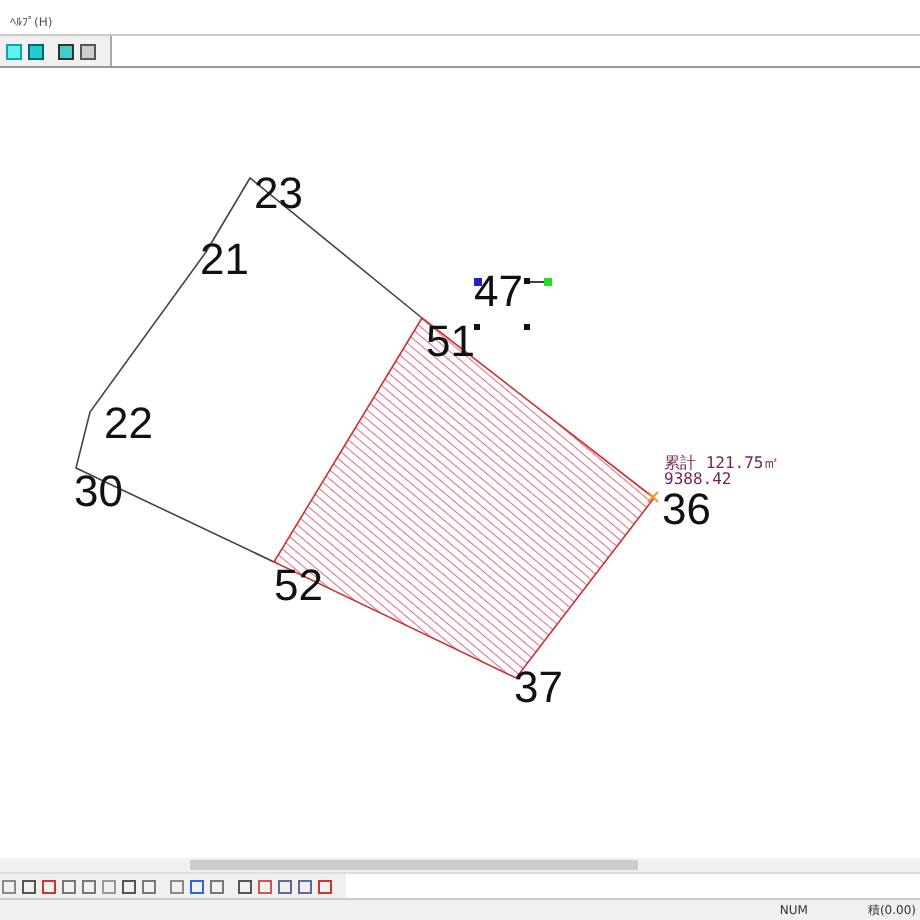 The width and height of the screenshot is (920, 920). I want to click on cursor-icon, so click(653, 497).